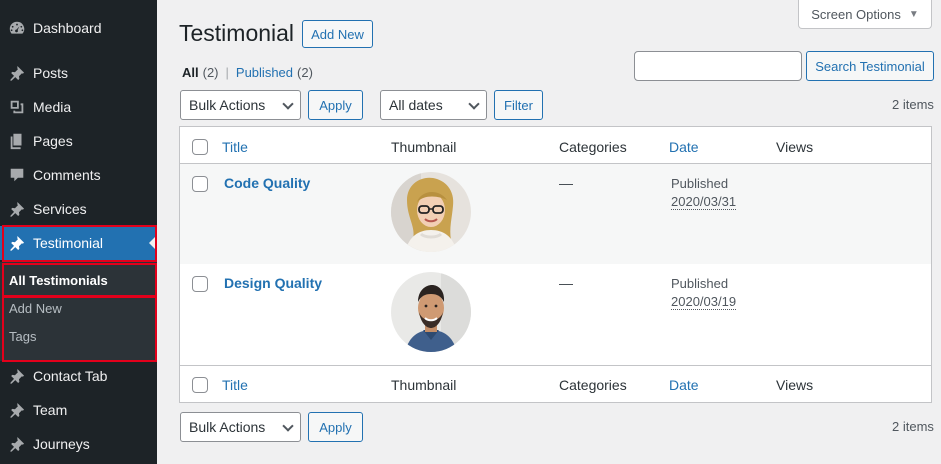  I want to click on row-date-value: 2020/03/31, so click(704, 202).